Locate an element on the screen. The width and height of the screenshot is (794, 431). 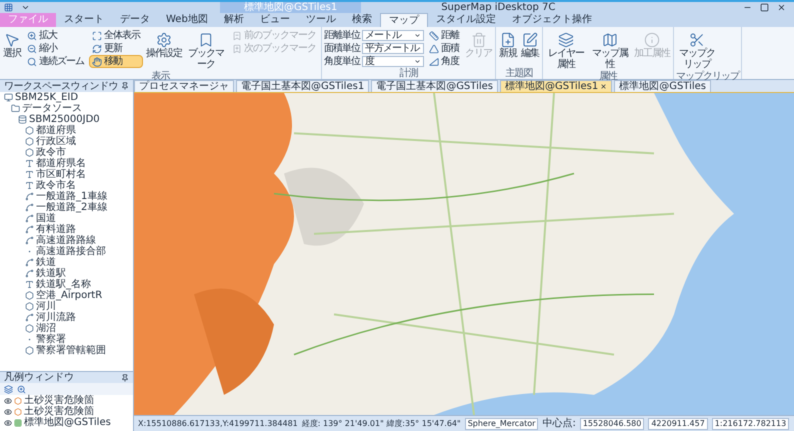
document-tab: 電子国土基本図@GSTiles1 is located at coordinates (303, 86).